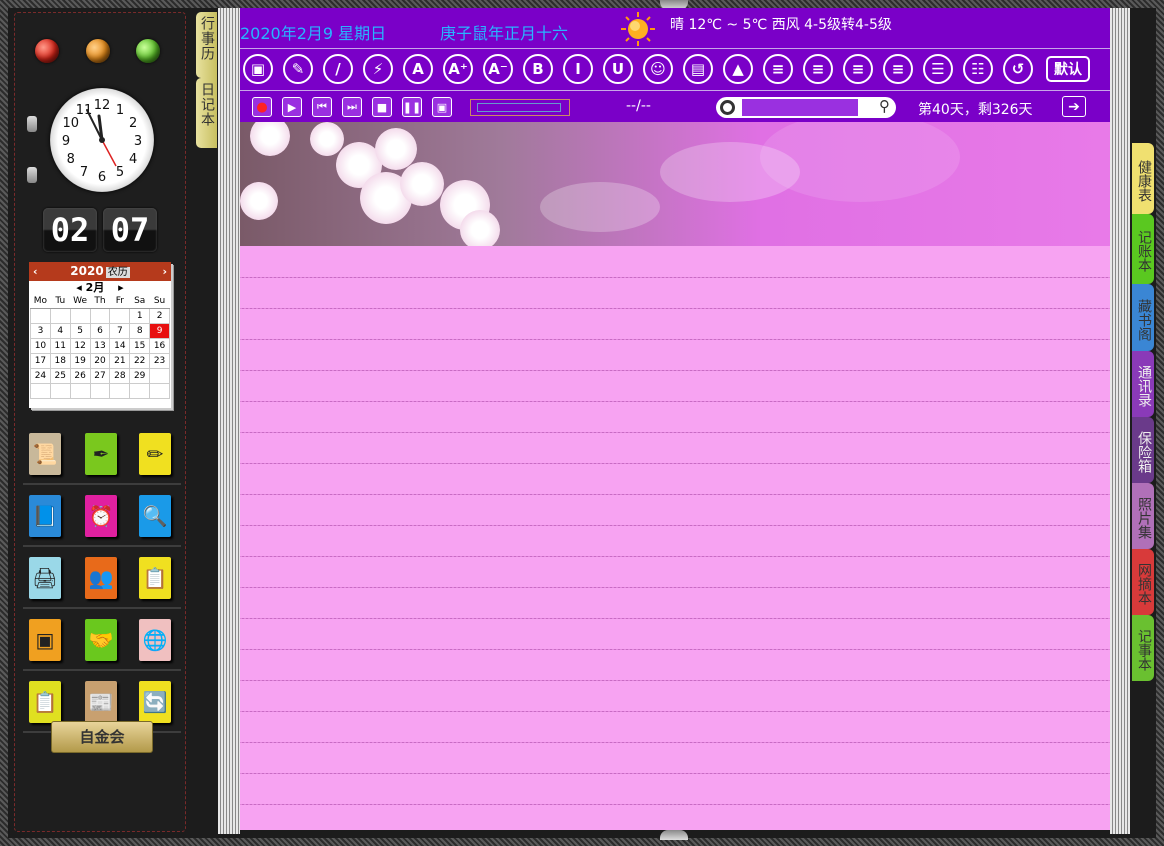 Image resolution: width=1164 pixels, height=846 pixels. Describe the element at coordinates (898, 69) in the screenshot. I see `align-justify-button: ≡` at that location.